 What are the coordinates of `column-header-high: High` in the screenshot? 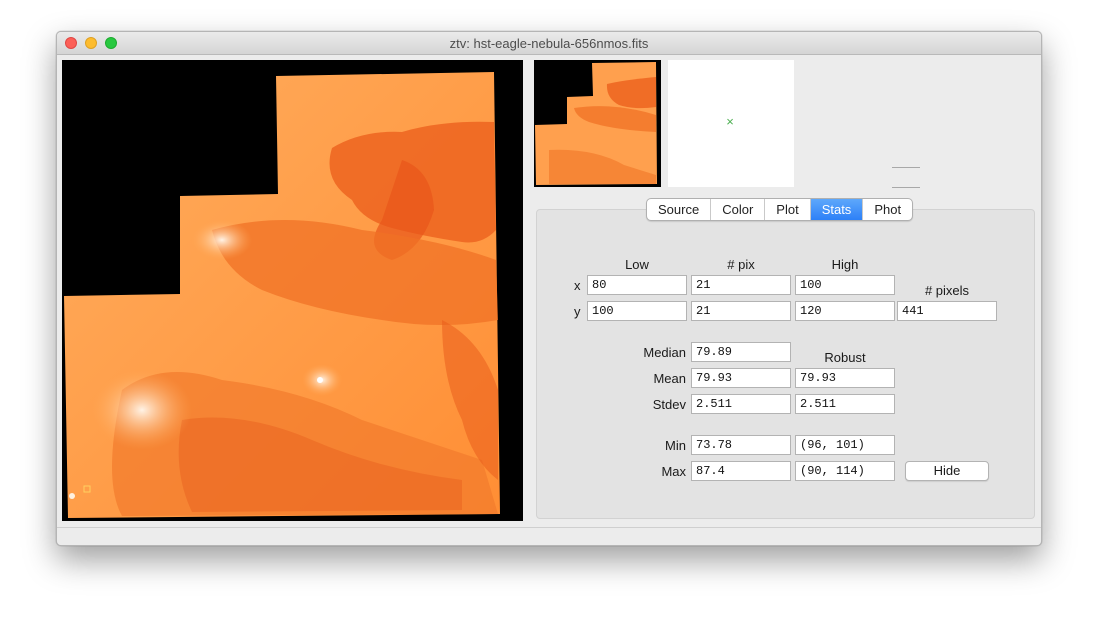 It's located at (845, 264).